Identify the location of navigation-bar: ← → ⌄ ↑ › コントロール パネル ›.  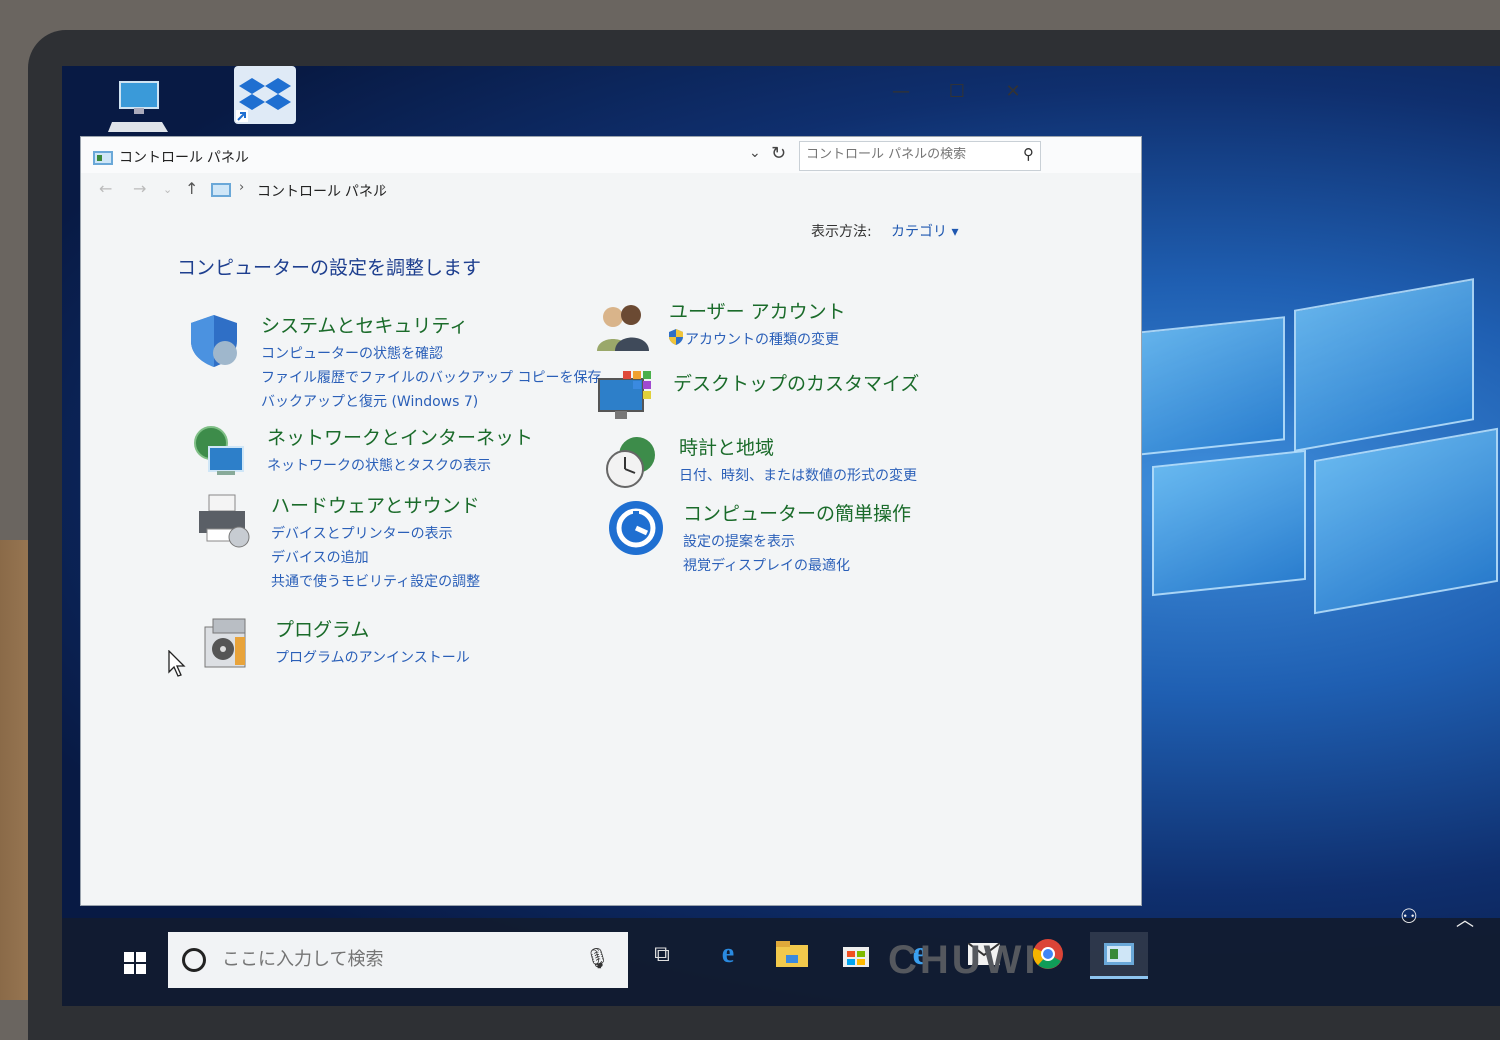
(611, 190).